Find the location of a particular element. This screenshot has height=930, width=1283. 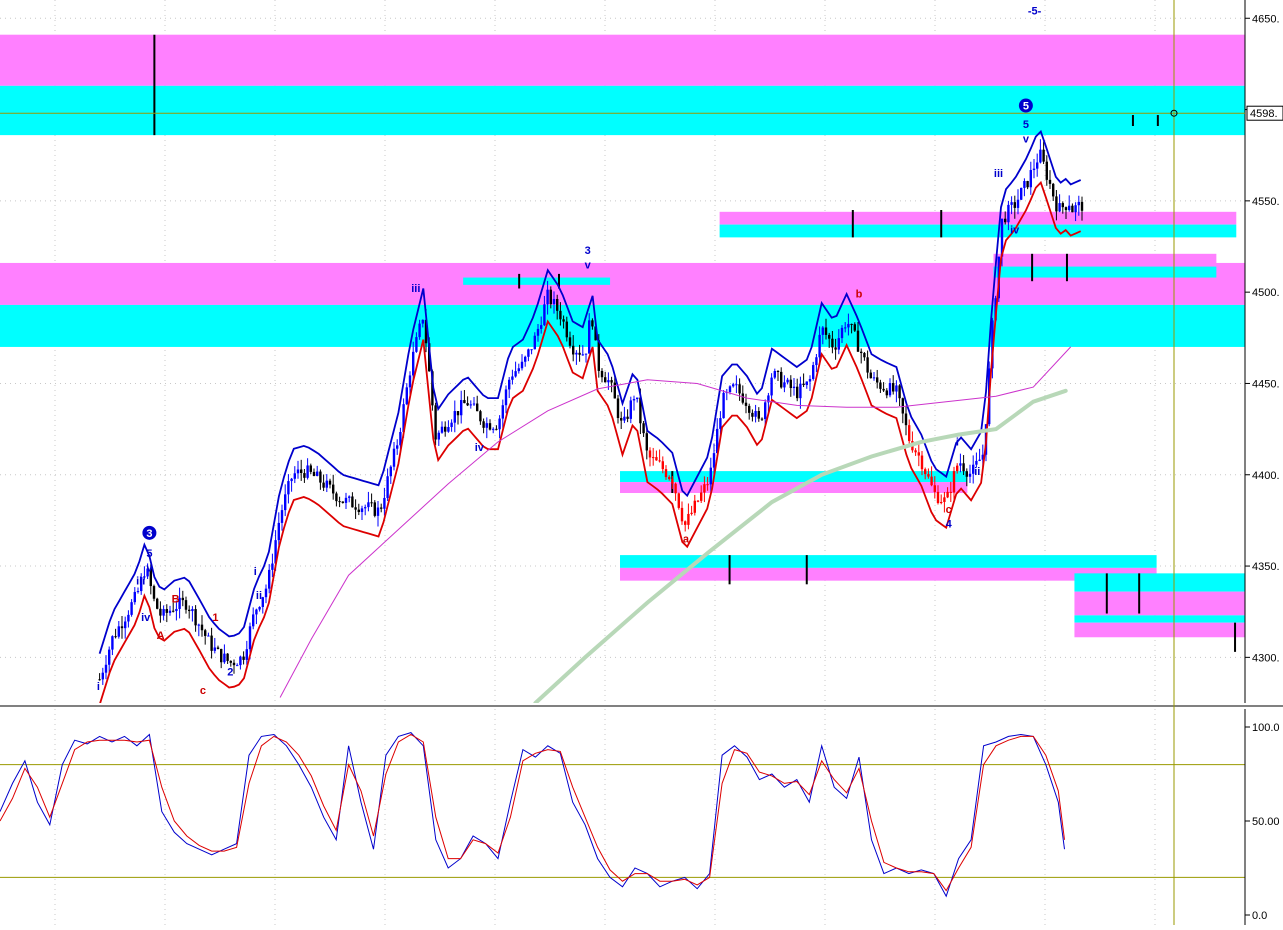

price-tick-label: 4550. is located at coordinates (1266, 202).